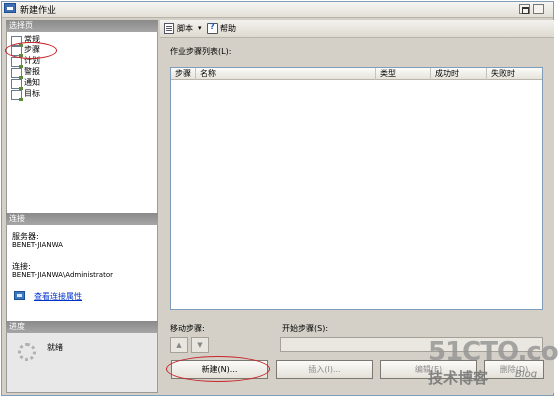 The image size is (559, 400). What do you see at coordinates (212, 28) in the screenshot?
I see `help-icon` at bounding box center [212, 28].